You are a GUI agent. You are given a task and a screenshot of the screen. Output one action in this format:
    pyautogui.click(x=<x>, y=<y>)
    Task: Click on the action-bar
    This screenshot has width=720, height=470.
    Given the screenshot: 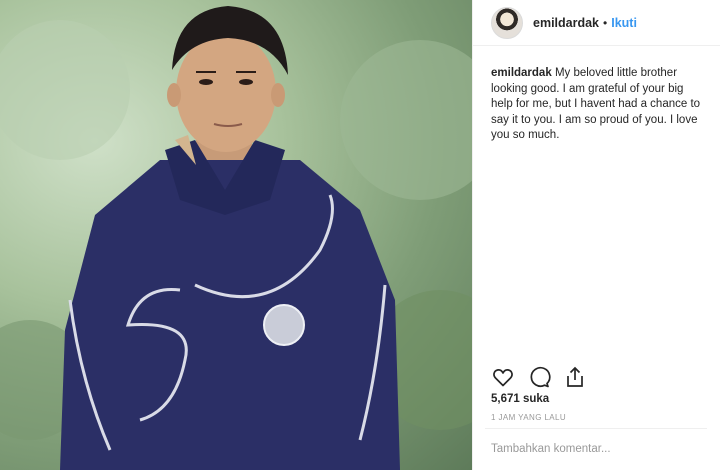 What is the action you would take?
    pyautogui.click(x=539, y=377)
    